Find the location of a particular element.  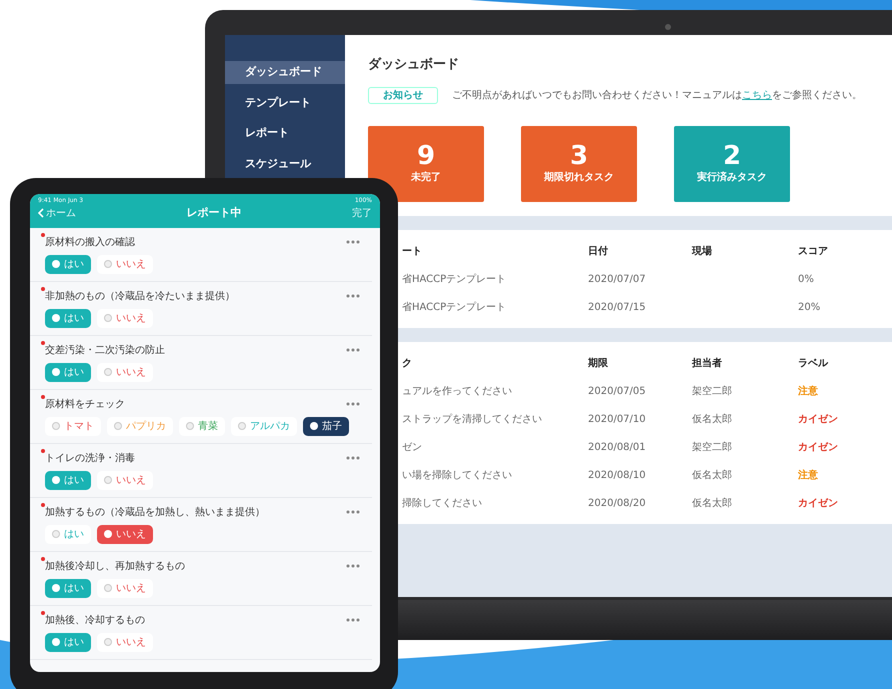

option-button: 茄子 is located at coordinates (326, 426).